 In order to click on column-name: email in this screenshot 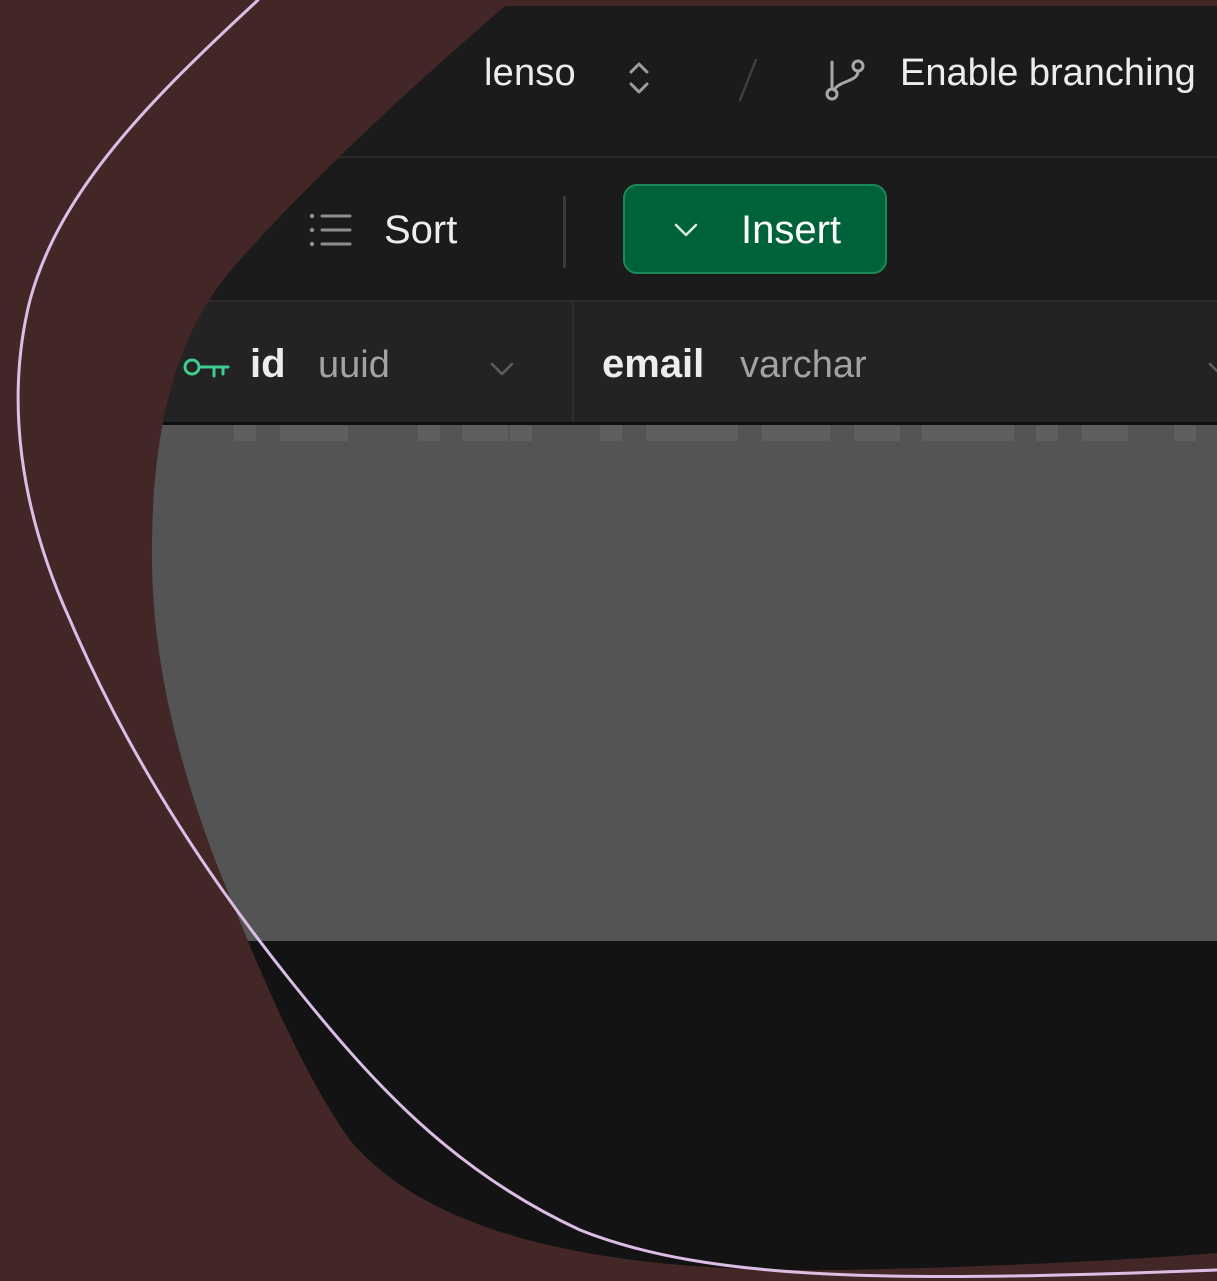, I will do `click(653, 364)`.